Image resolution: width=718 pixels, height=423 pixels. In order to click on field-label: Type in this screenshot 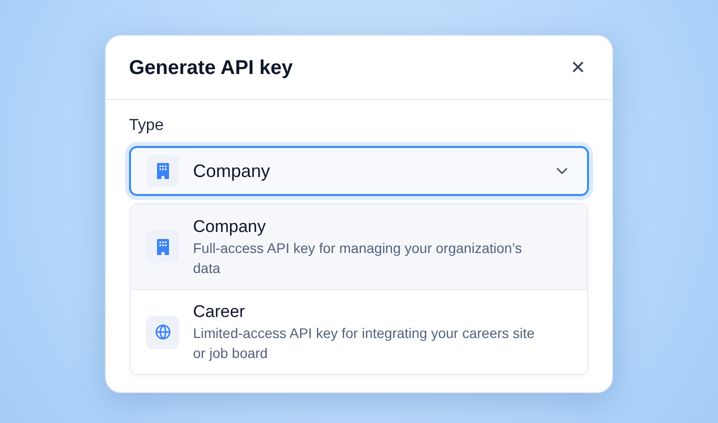, I will do `click(147, 126)`.